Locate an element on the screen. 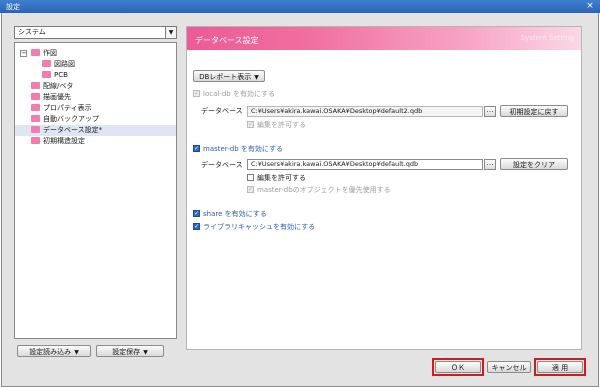  library-cache-label: ライブラリキャッシュを有効にする is located at coordinates (259, 227).